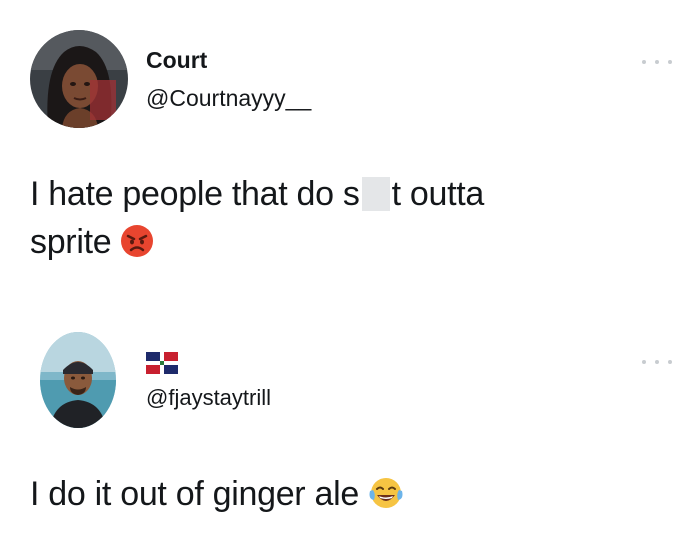  Describe the element at coordinates (195, 194) in the screenshot. I see `tweet-text-part: I hate people that do s` at that location.